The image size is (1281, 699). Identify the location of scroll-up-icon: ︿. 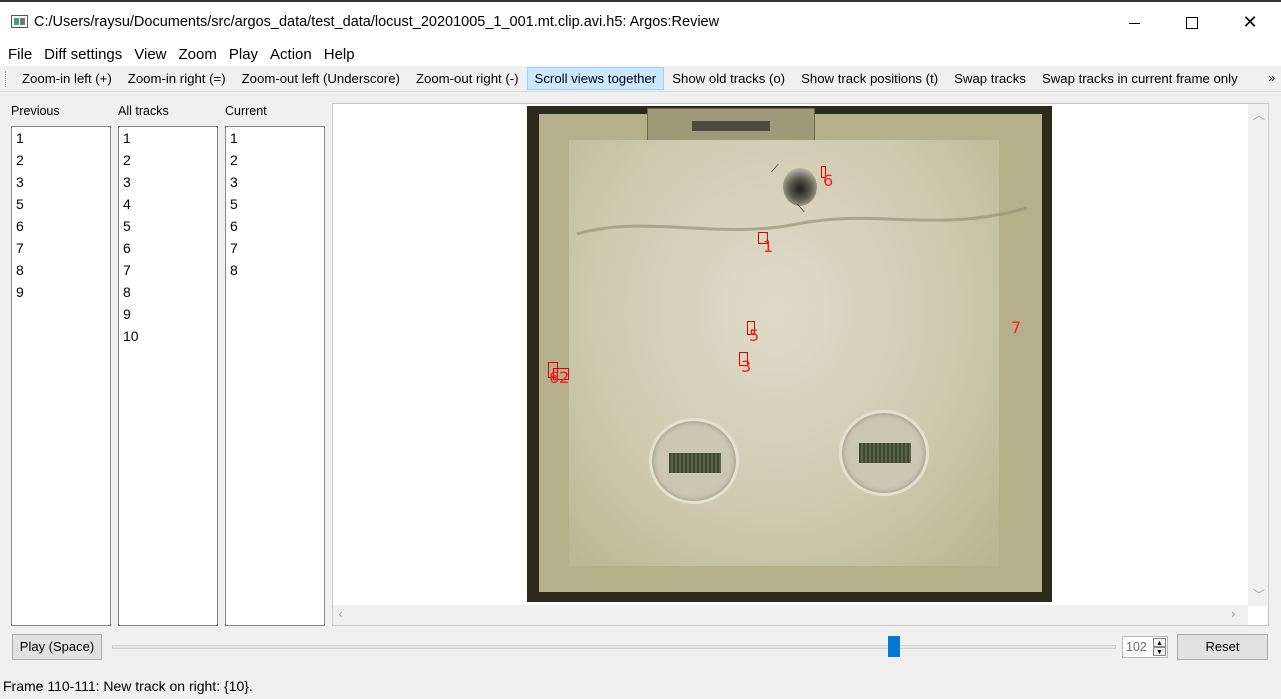
(1259, 114).